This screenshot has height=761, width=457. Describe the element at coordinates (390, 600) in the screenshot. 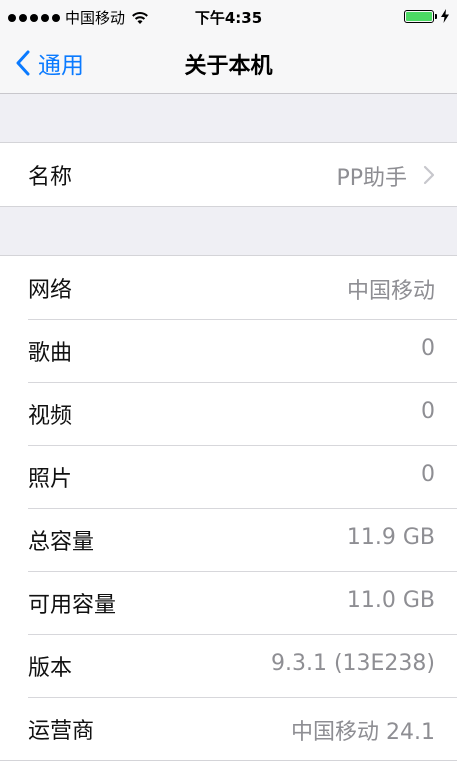

I see `row-value: 11.0 GB` at that location.